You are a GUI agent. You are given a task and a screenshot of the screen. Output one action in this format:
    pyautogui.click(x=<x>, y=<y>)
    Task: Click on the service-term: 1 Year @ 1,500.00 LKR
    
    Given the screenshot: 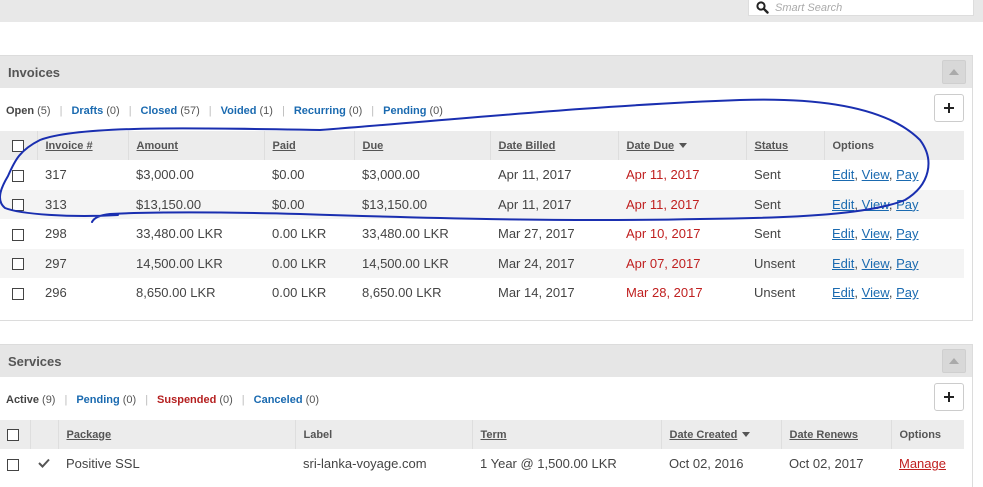 What is the action you would take?
    pyautogui.click(x=548, y=464)
    